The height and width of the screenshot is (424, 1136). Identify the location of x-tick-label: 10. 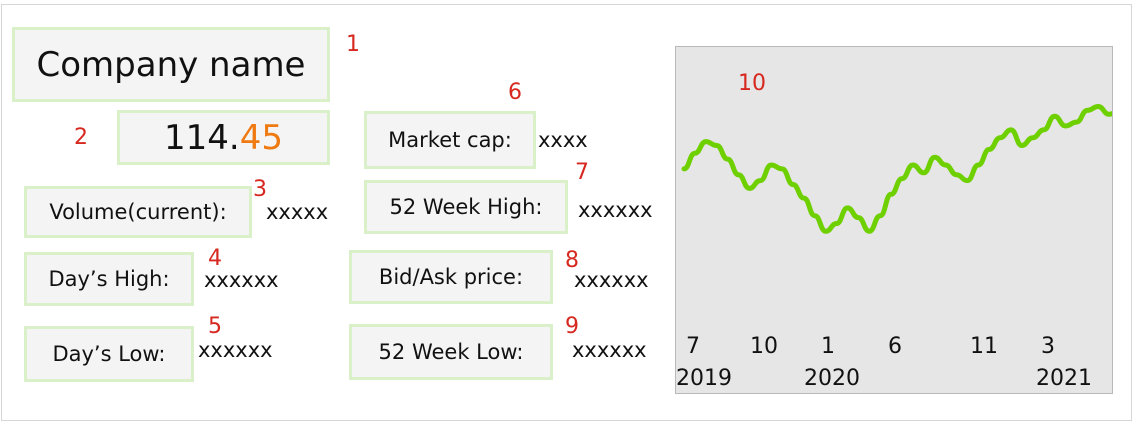
(764, 346).